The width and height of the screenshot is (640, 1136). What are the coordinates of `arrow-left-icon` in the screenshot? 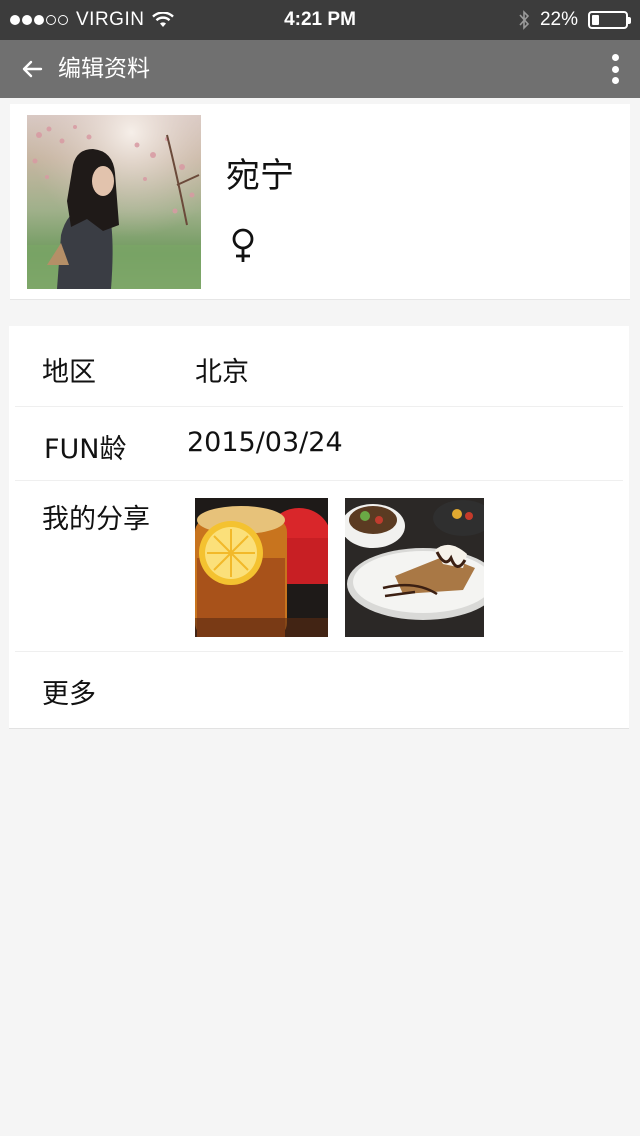 It's located at (32, 69).